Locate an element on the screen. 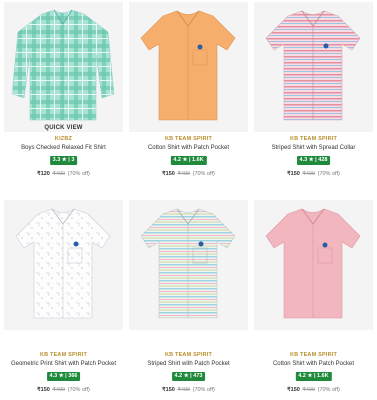 This screenshot has height=400, width=377. mrp: ₹400 is located at coordinates (59, 174).